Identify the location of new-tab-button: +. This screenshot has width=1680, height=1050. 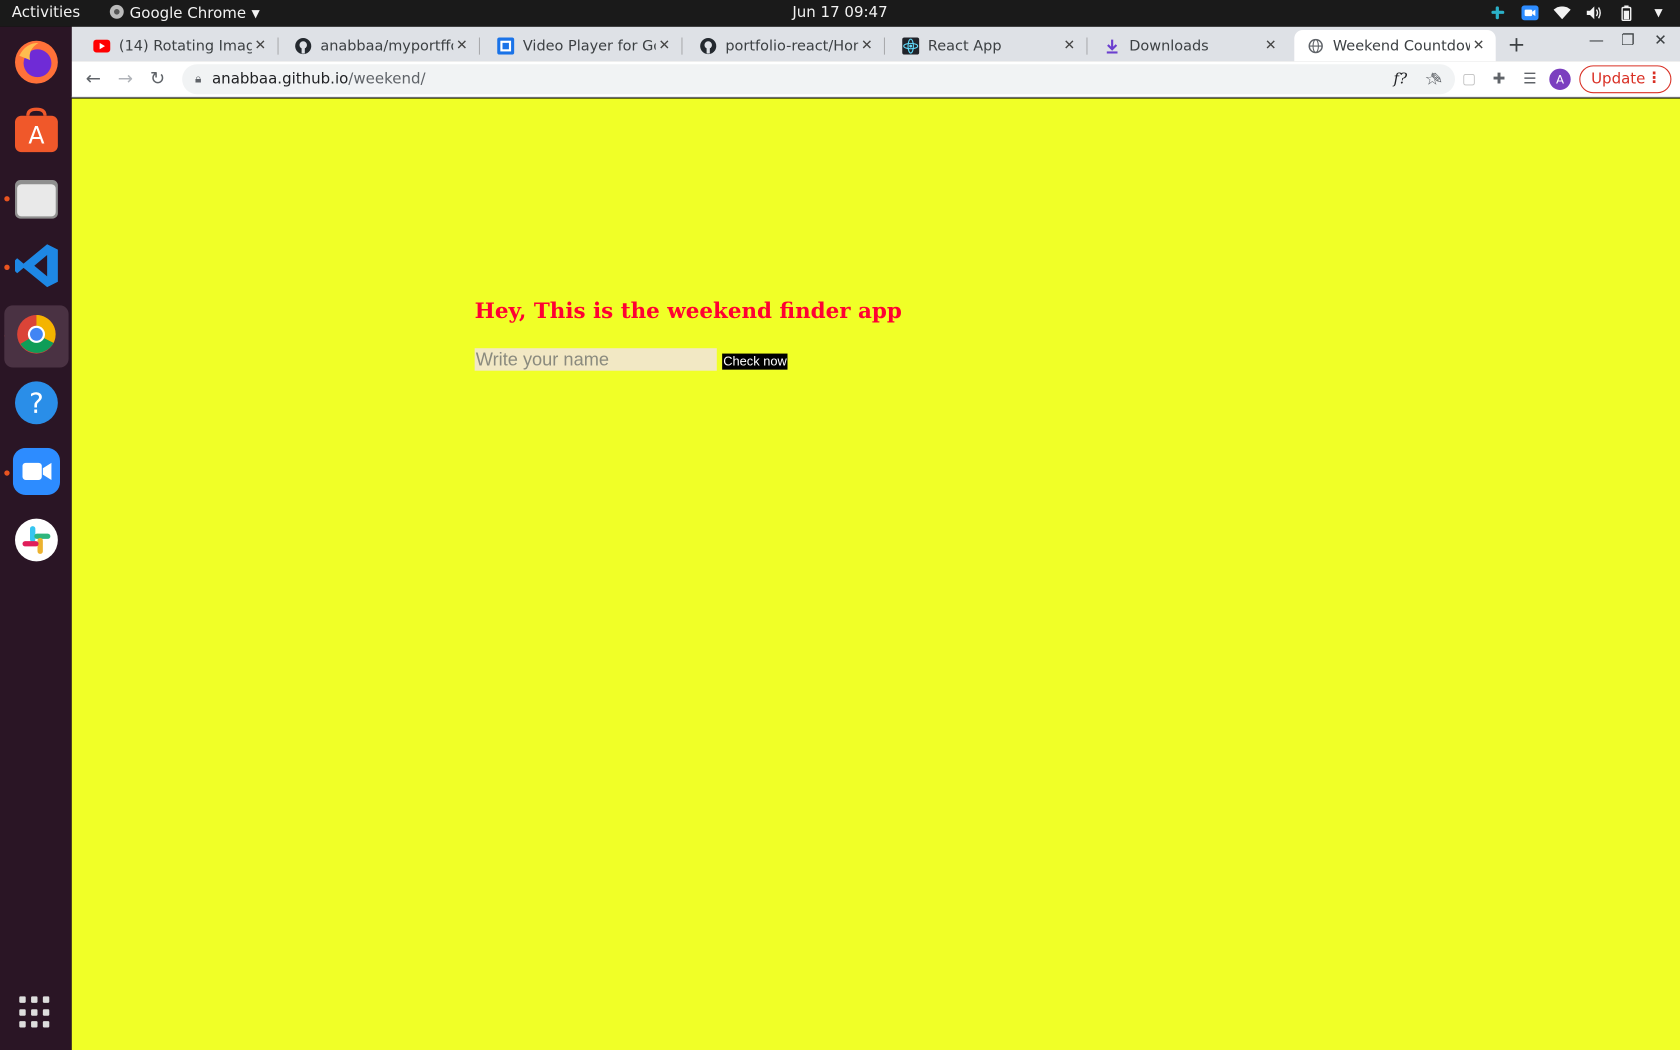
(1517, 44).